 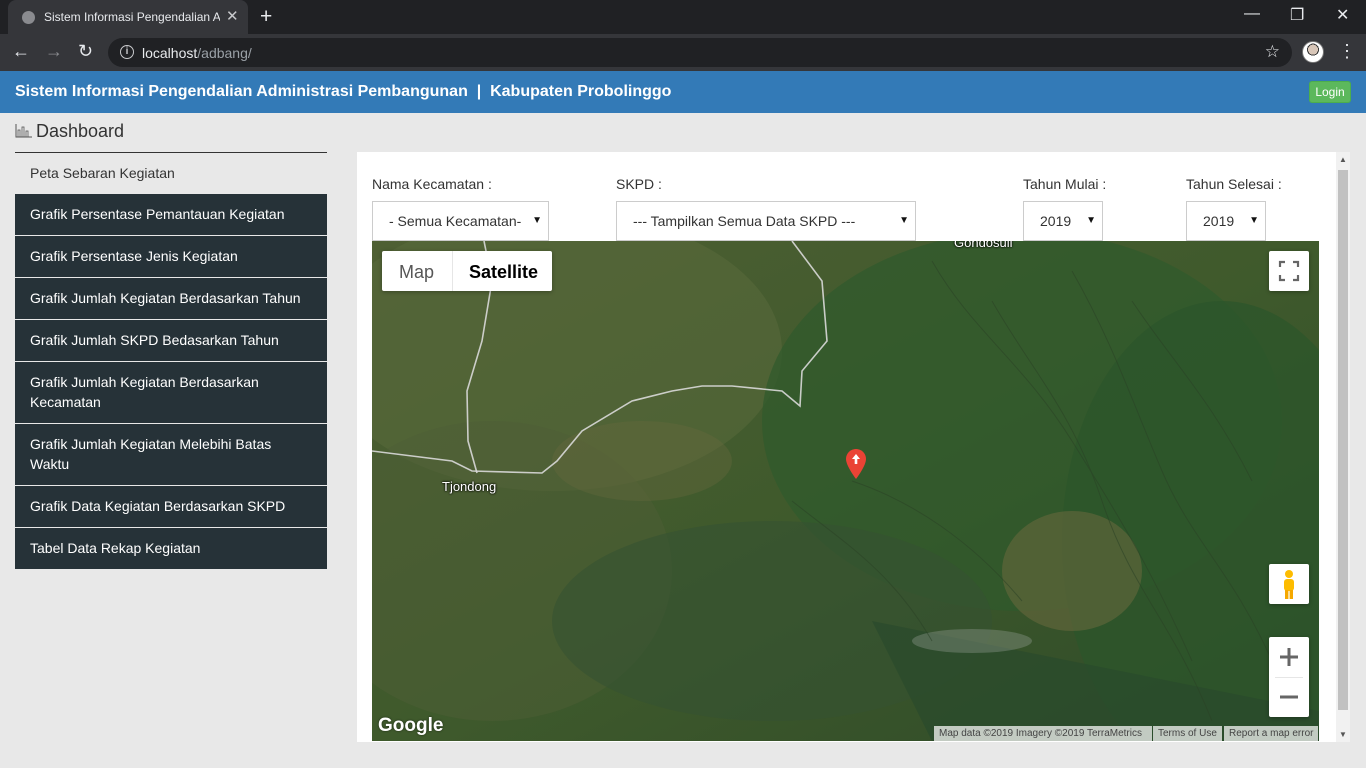 I want to click on browser-tab: Sistem Informasi Pengendalian A ✕, so click(x=128, y=17).